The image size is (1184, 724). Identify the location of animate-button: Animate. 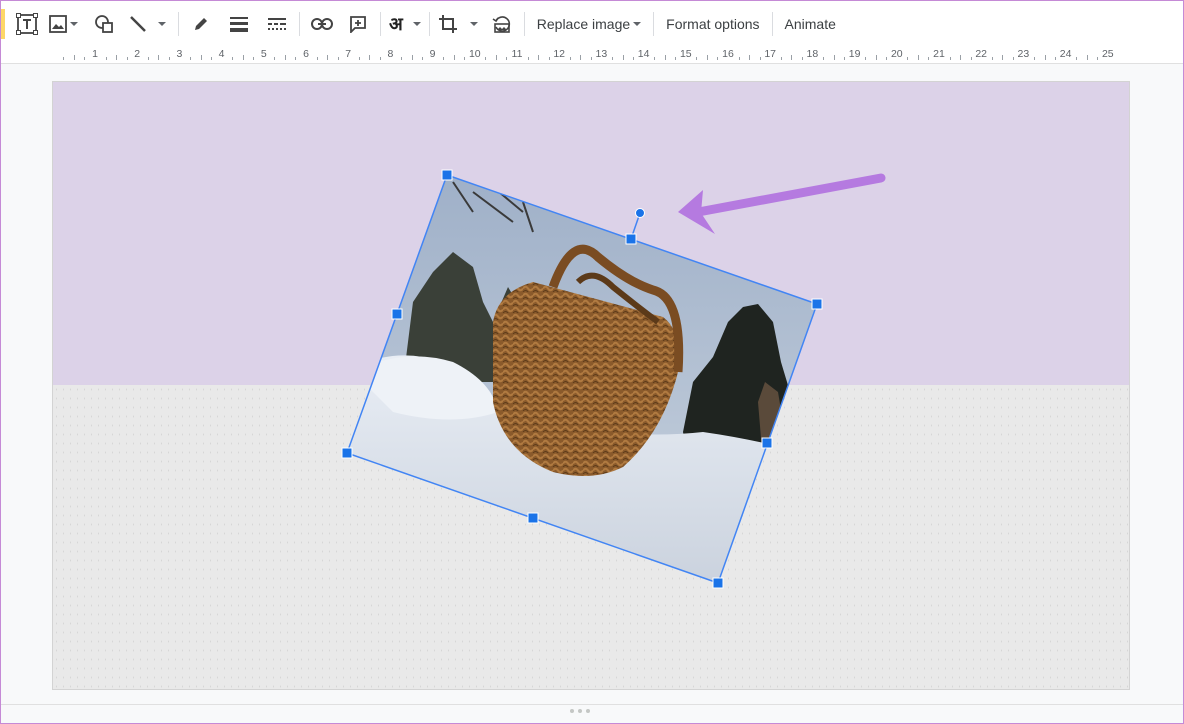
(810, 24).